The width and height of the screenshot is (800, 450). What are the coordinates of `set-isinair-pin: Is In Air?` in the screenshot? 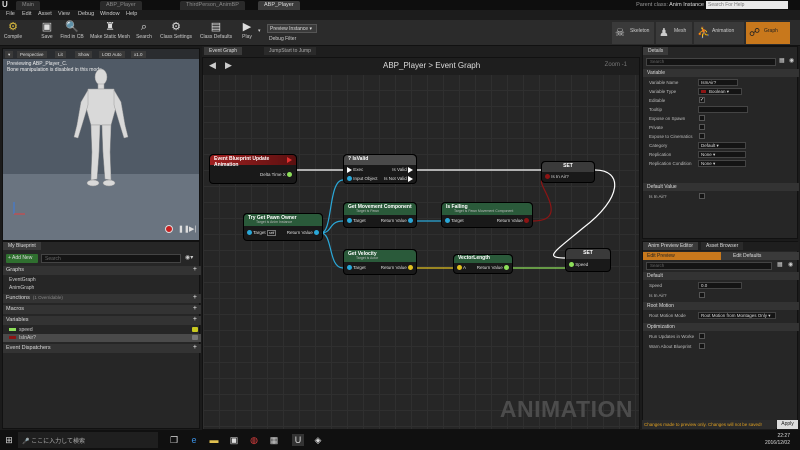 It's located at (557, 177).